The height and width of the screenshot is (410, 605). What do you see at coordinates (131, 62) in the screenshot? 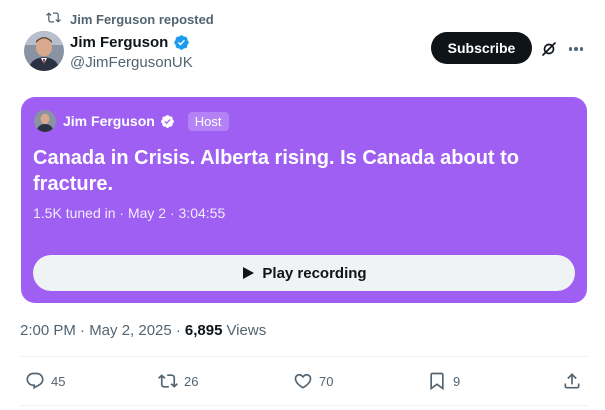
I see `author-handle: @JimFergusonUK` at bounding box center [131, 62].